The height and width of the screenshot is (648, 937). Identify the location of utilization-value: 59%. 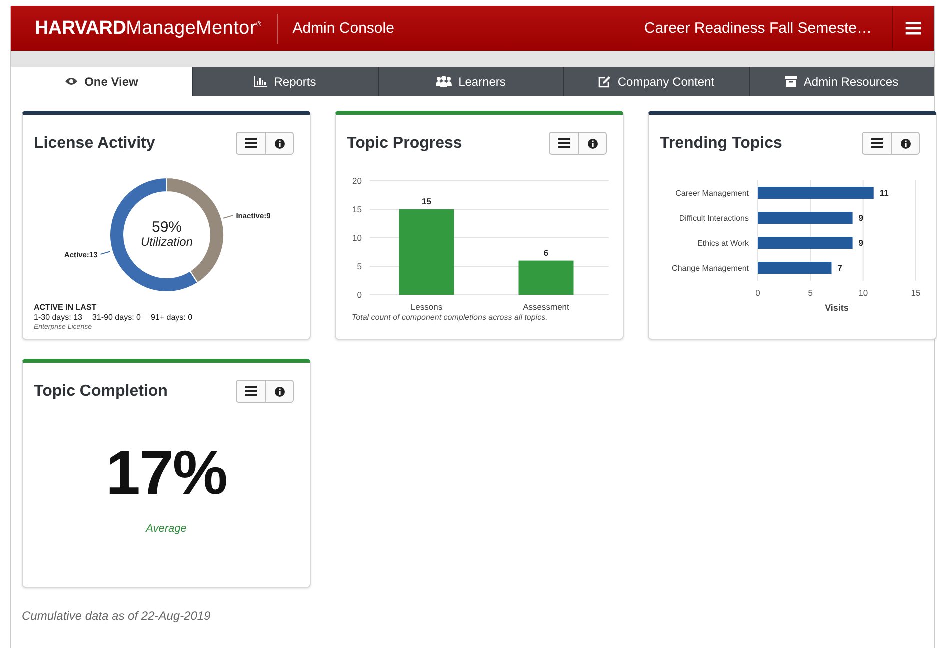
(167, 227).